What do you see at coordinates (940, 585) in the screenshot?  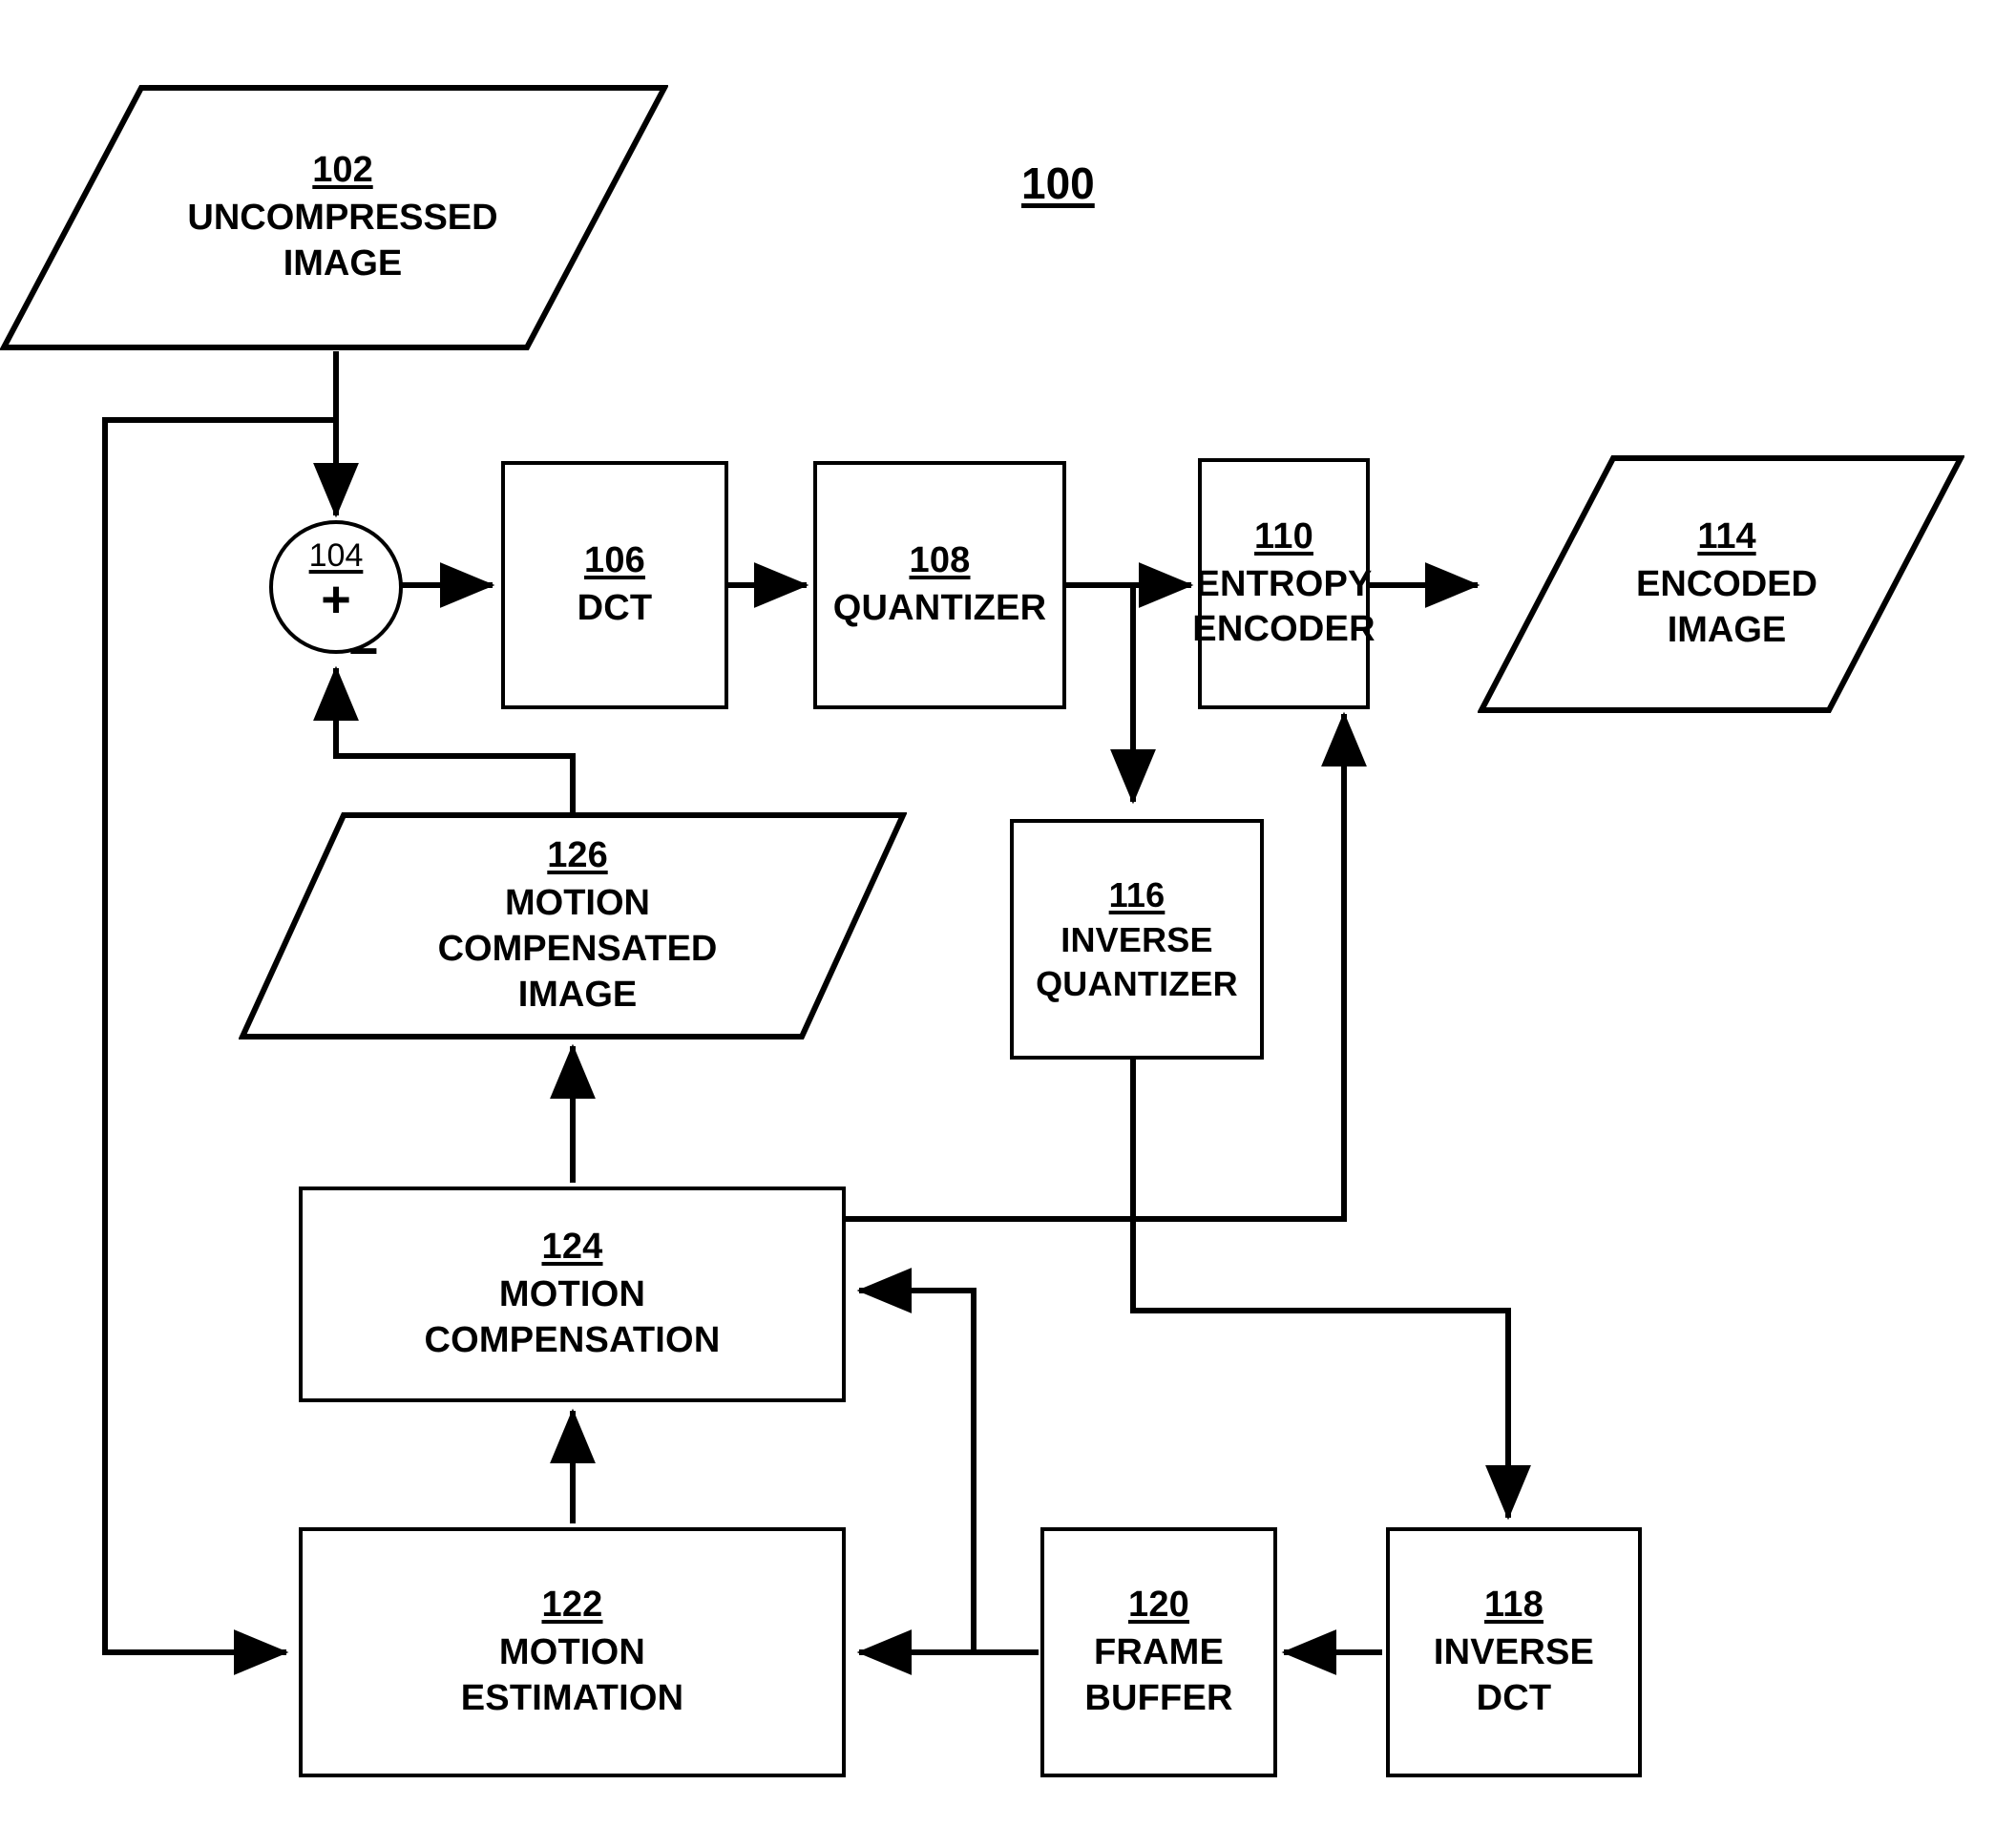 I see `node-quantizer: 108 QUANTIZER` at bounding box center [940, 585].